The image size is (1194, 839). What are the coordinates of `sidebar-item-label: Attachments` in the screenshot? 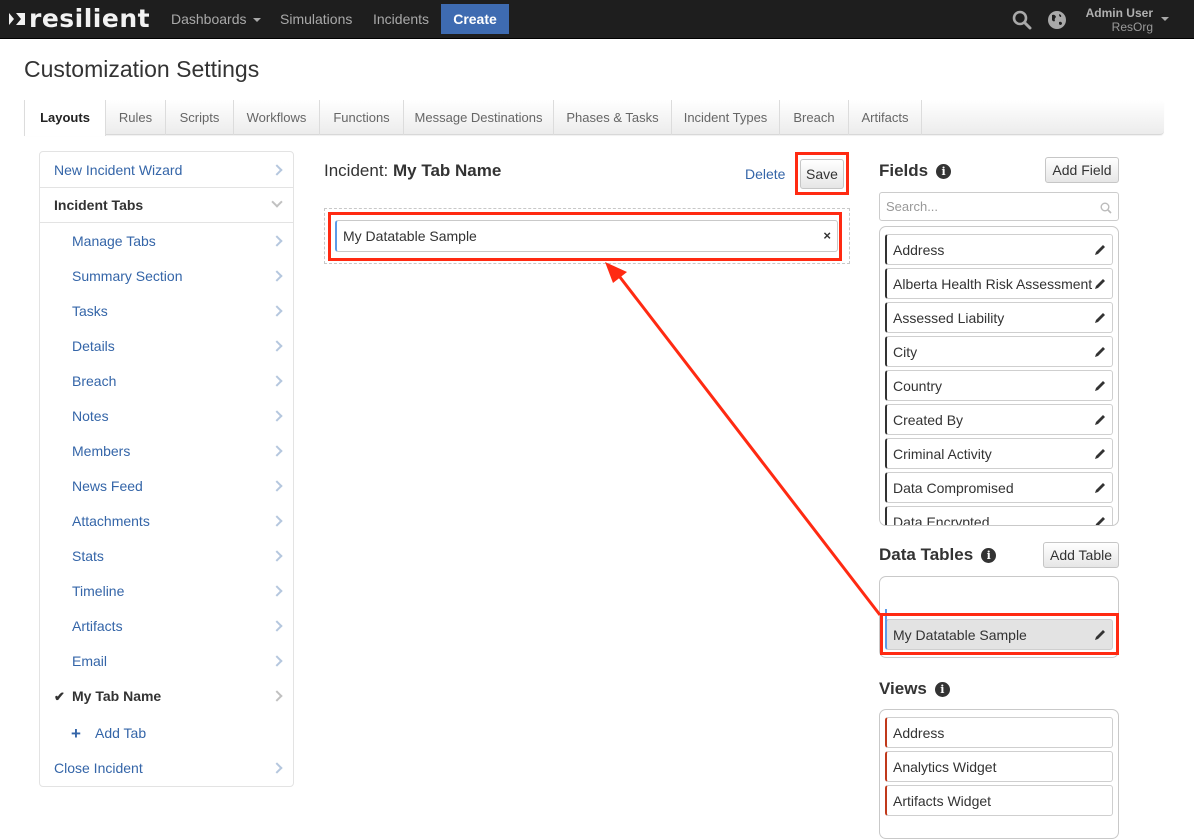 It's located at (111, 521).